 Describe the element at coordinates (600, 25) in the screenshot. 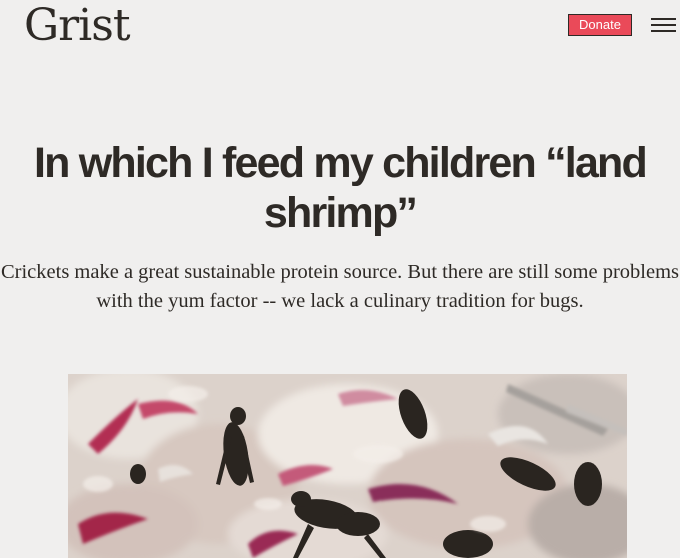

I see `donate-button: Donate` at that location.